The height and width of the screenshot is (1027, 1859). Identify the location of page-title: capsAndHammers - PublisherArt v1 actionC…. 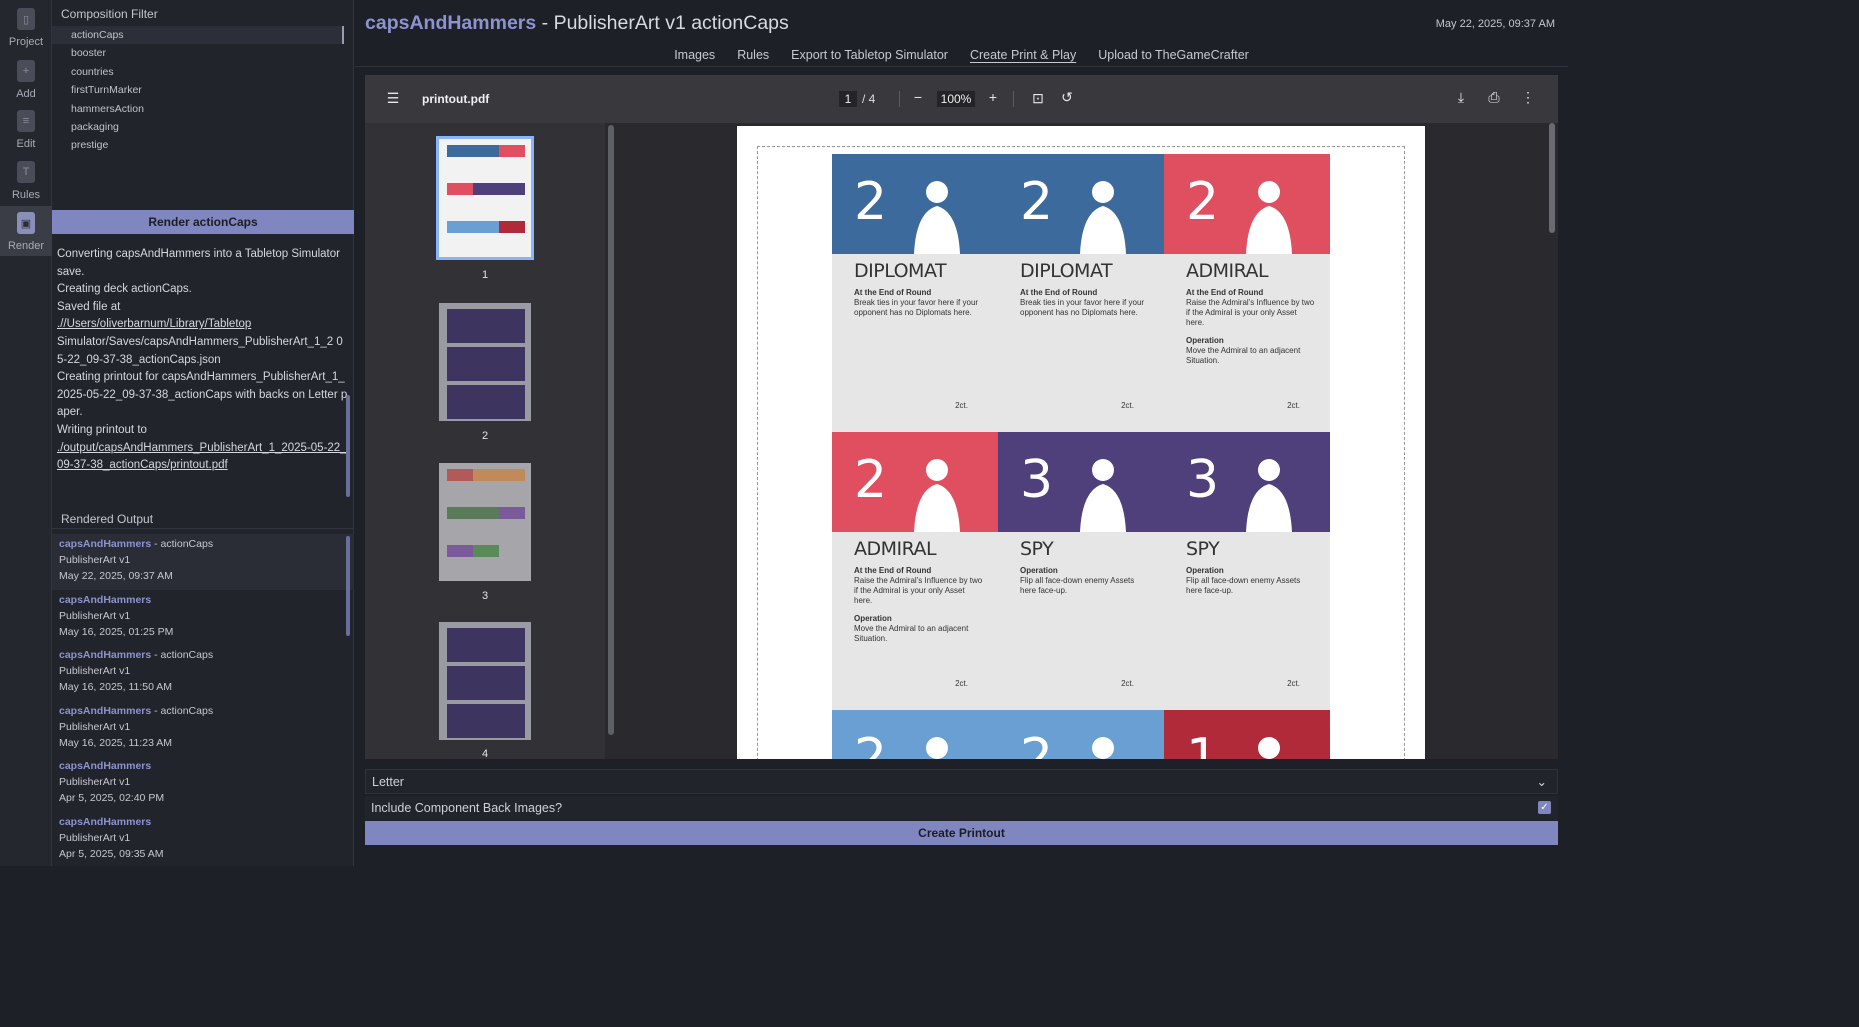
(577, 23).